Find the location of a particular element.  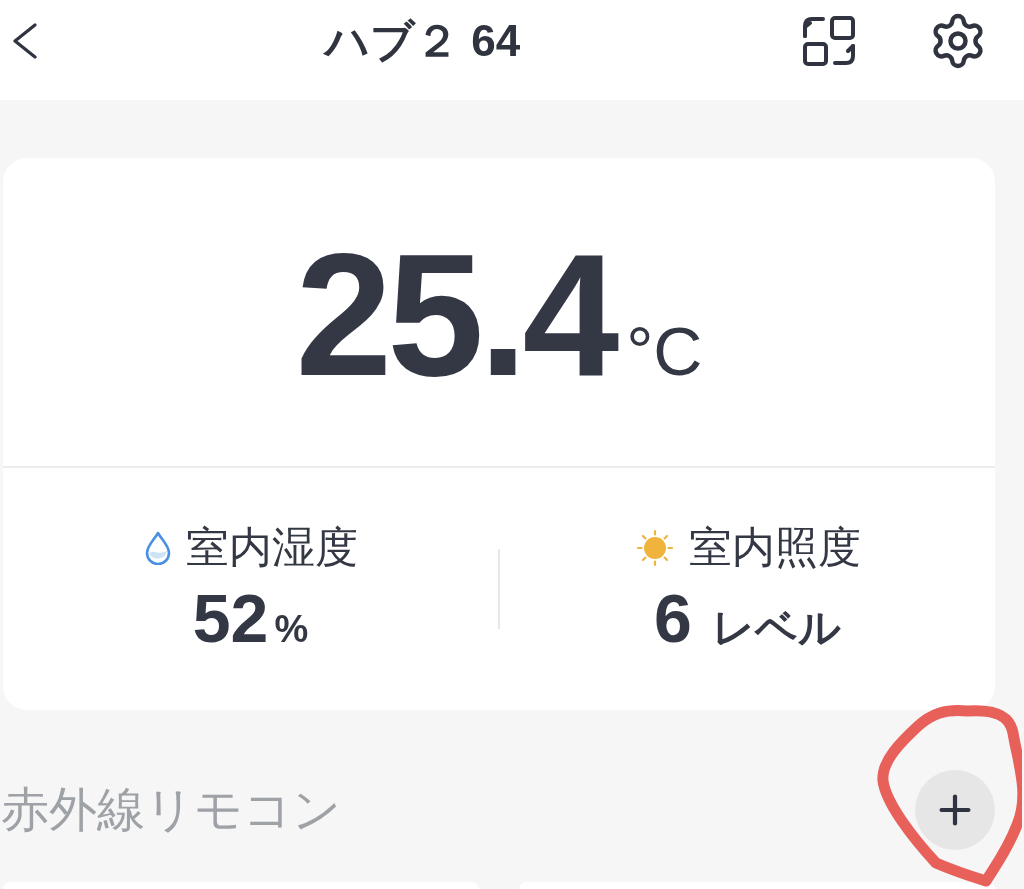

reading-value: 6 is located at coordinates (673, 619).